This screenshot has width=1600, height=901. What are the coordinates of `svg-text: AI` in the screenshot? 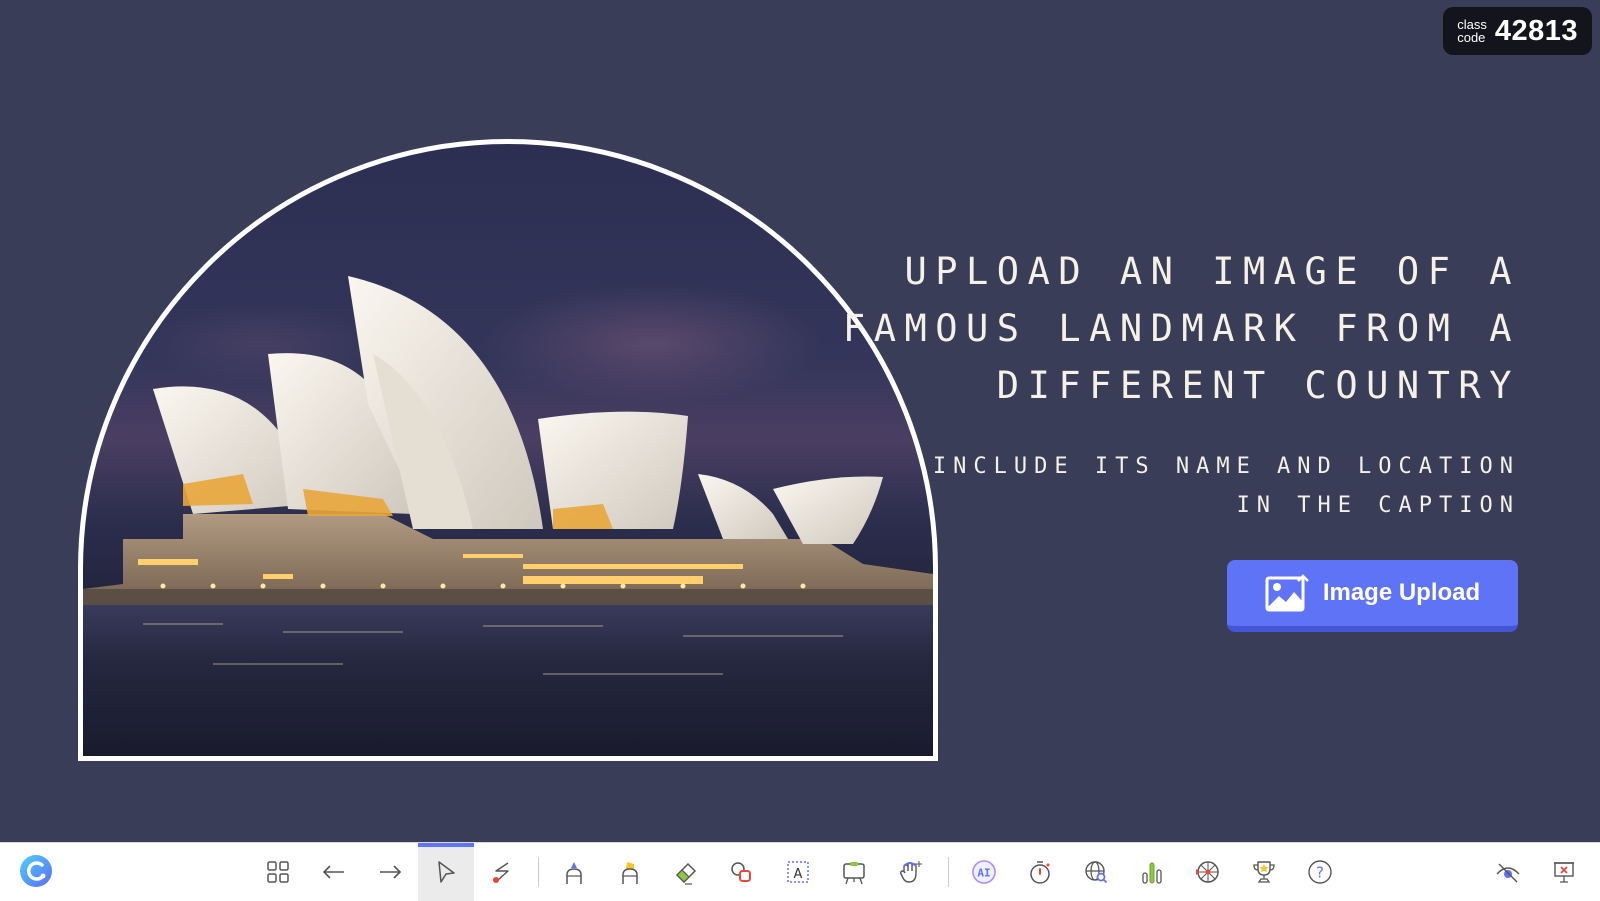 It's located at (983, 873).